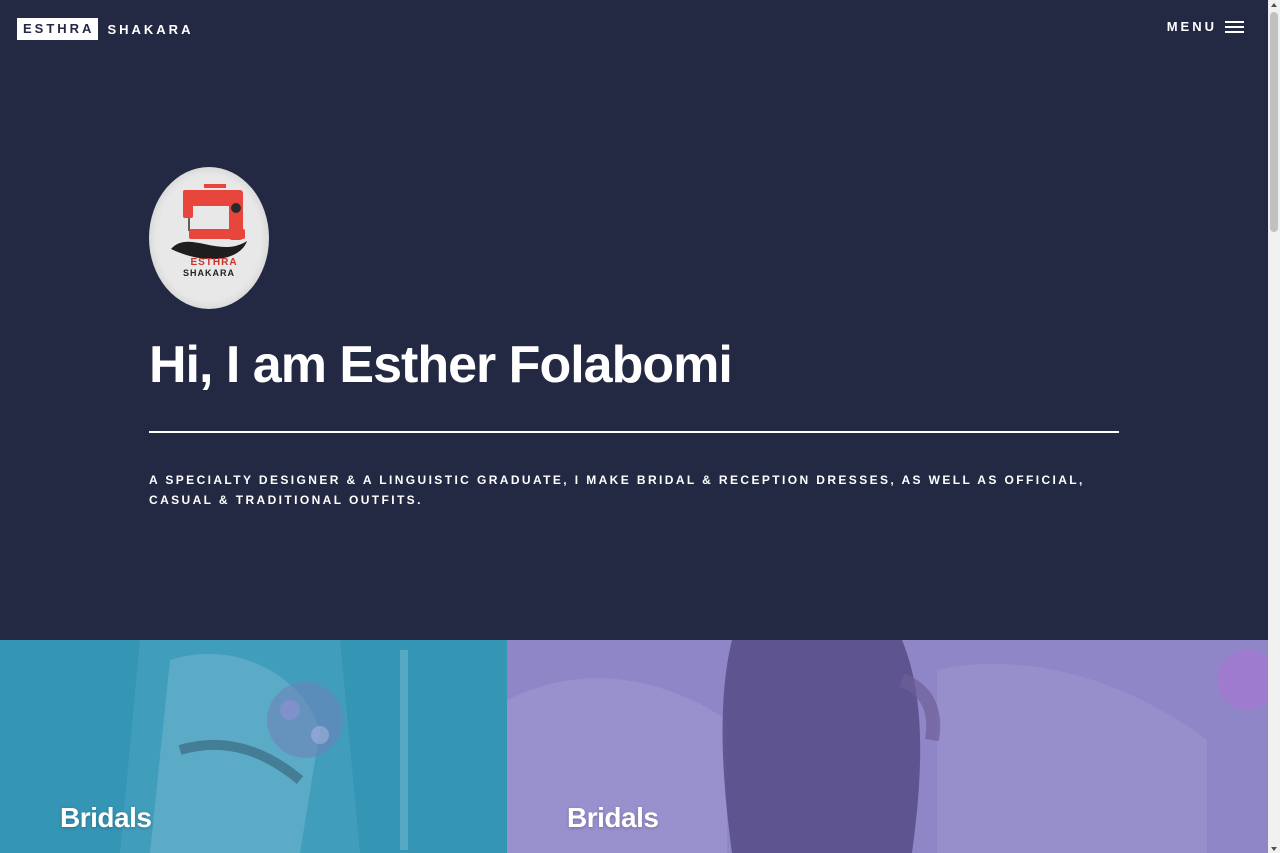 This screenshot has width=1280, height=853. I want to click on tile-bridals-1: Bridals, so click(253, 746).